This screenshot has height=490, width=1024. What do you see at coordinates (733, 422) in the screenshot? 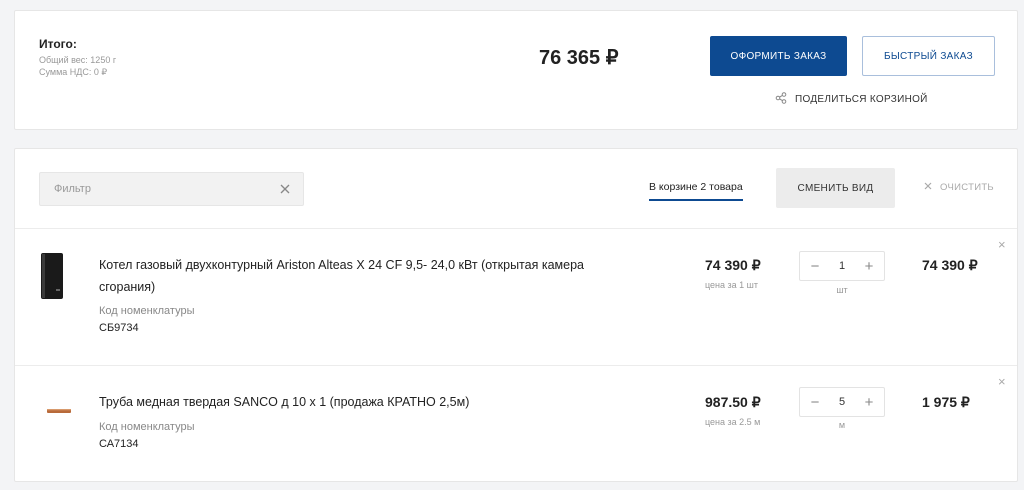
I see `unit-price-label: цена за 2.5 м` at bounding box center [733, 422].